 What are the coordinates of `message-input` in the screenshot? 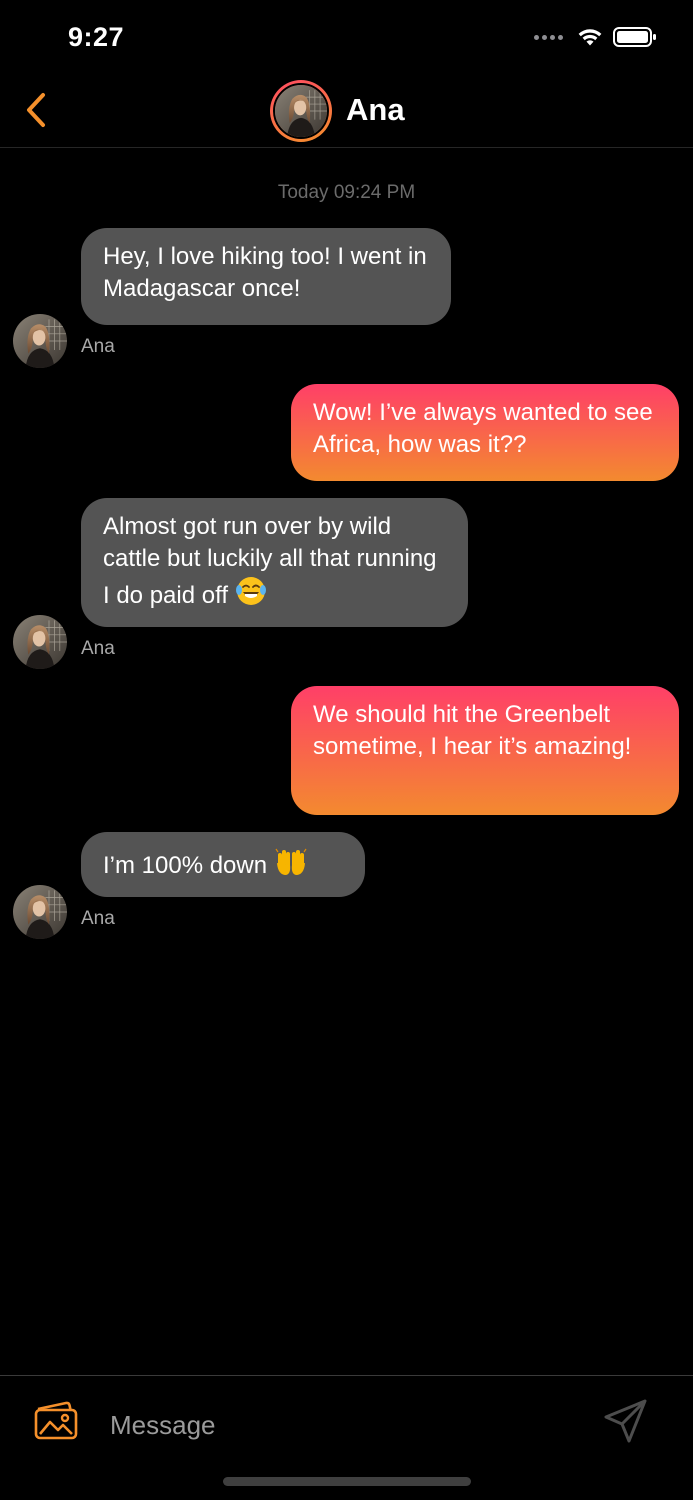 It's located at (340, 1425).